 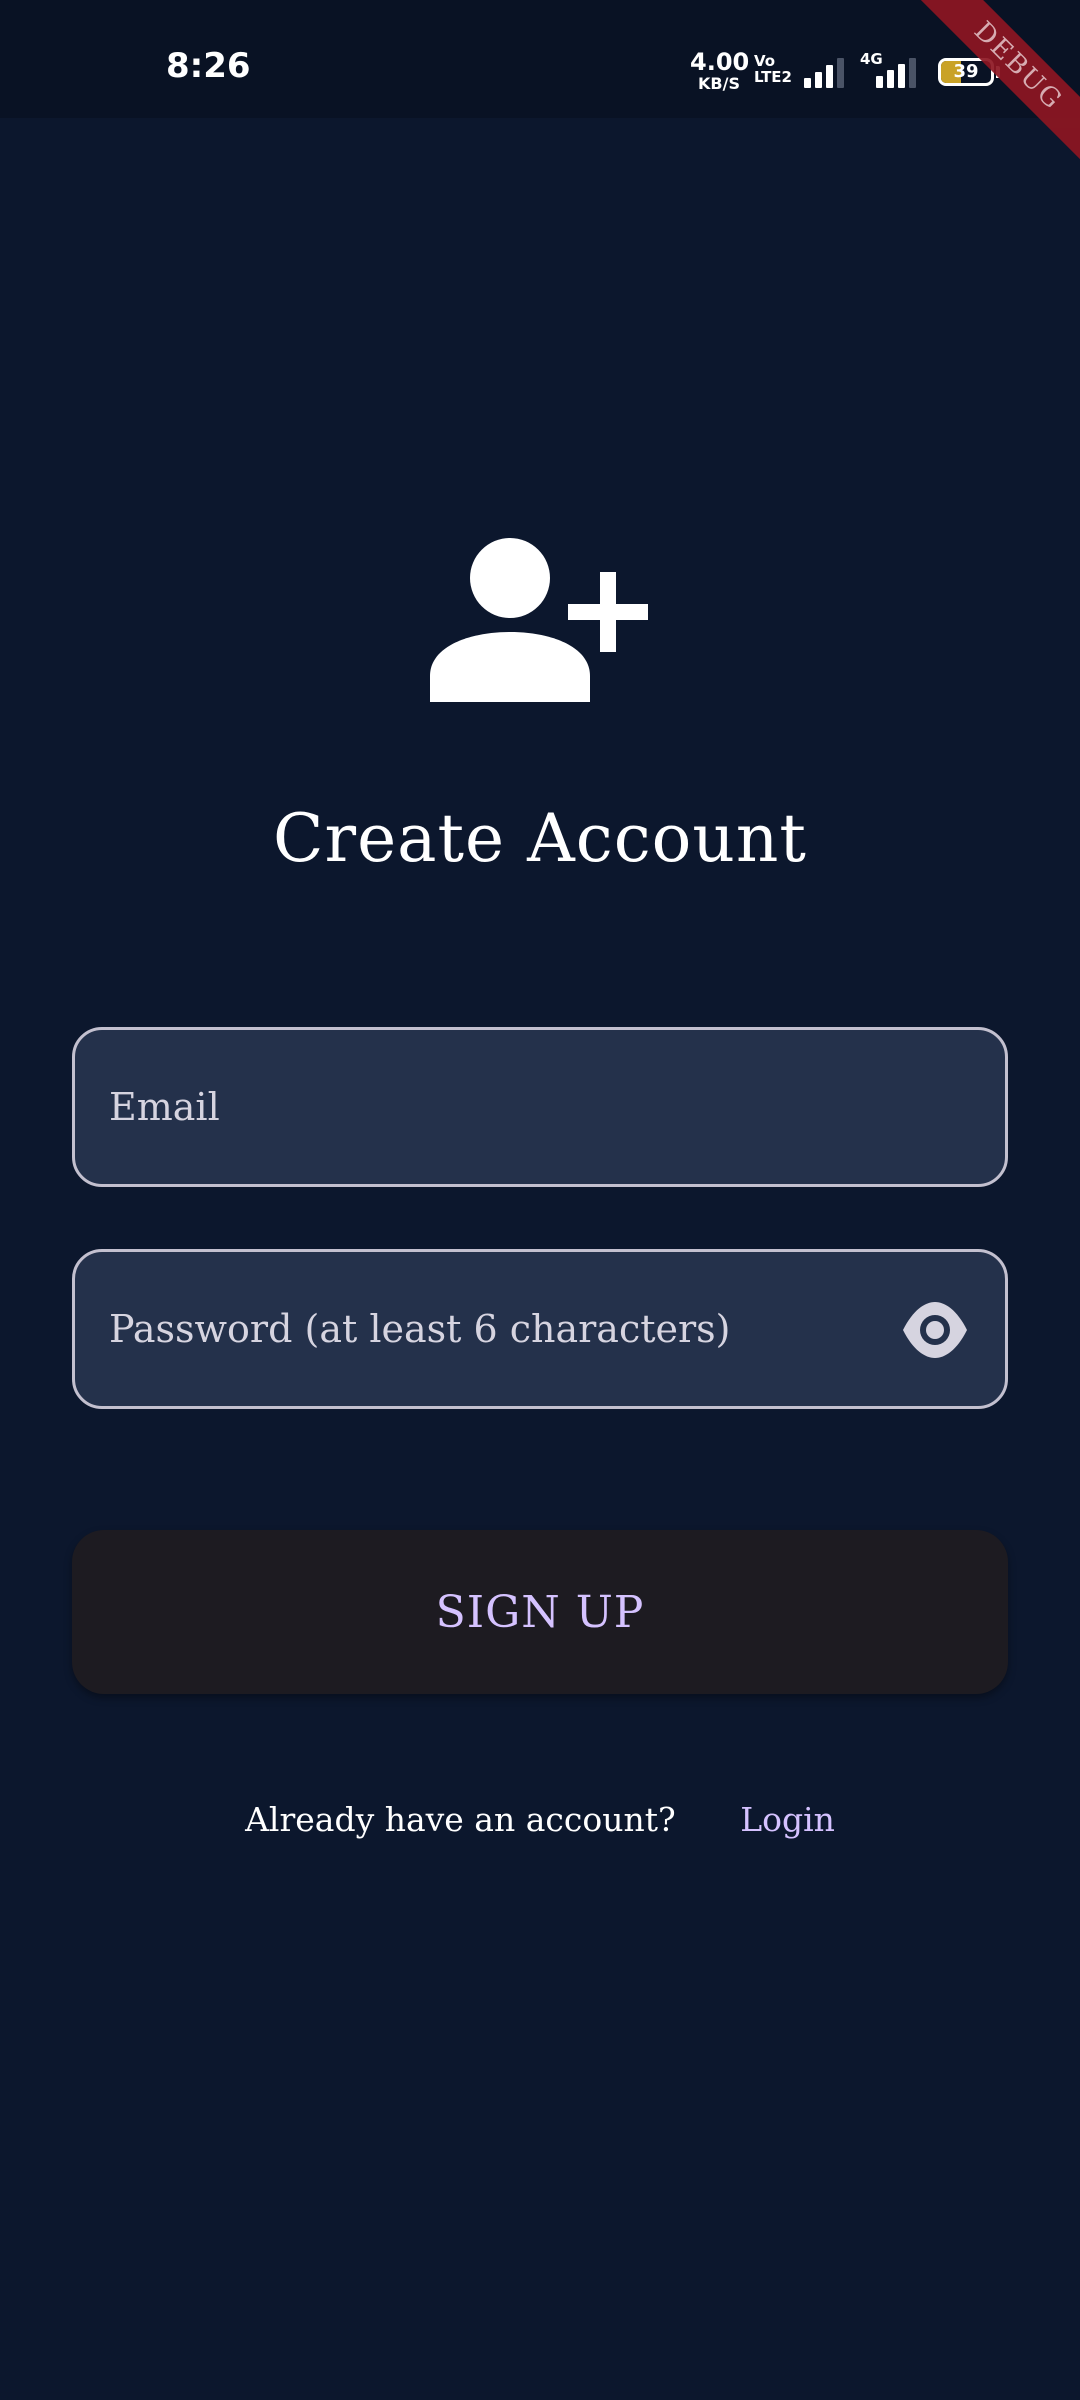 What do you see at coordinates (824, 73) in the screenshot?
I see `signal-strength-icon` at bounding box center [824, 73].